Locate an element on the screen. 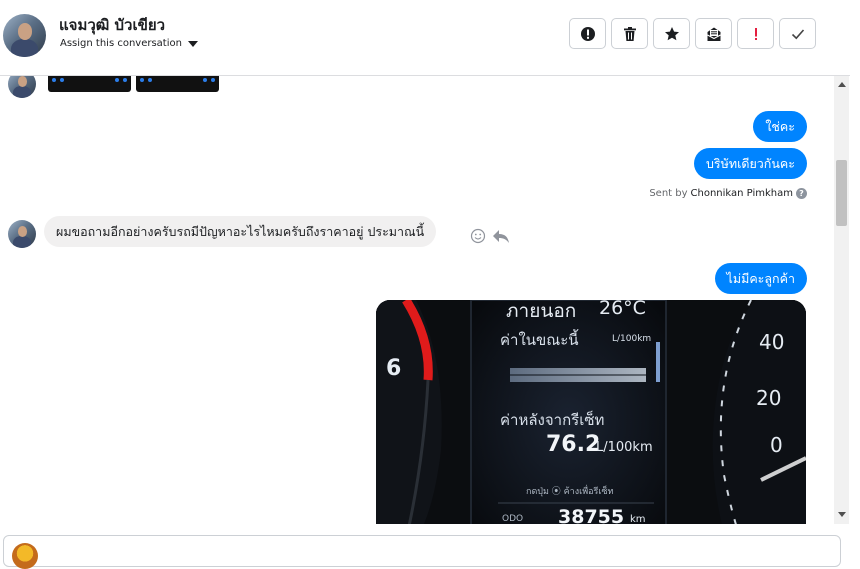 The width and height of the screenshot is (860, 569). outgoing-message: ไม่มีคะลูกค้า is located at coordinates (760, 278).